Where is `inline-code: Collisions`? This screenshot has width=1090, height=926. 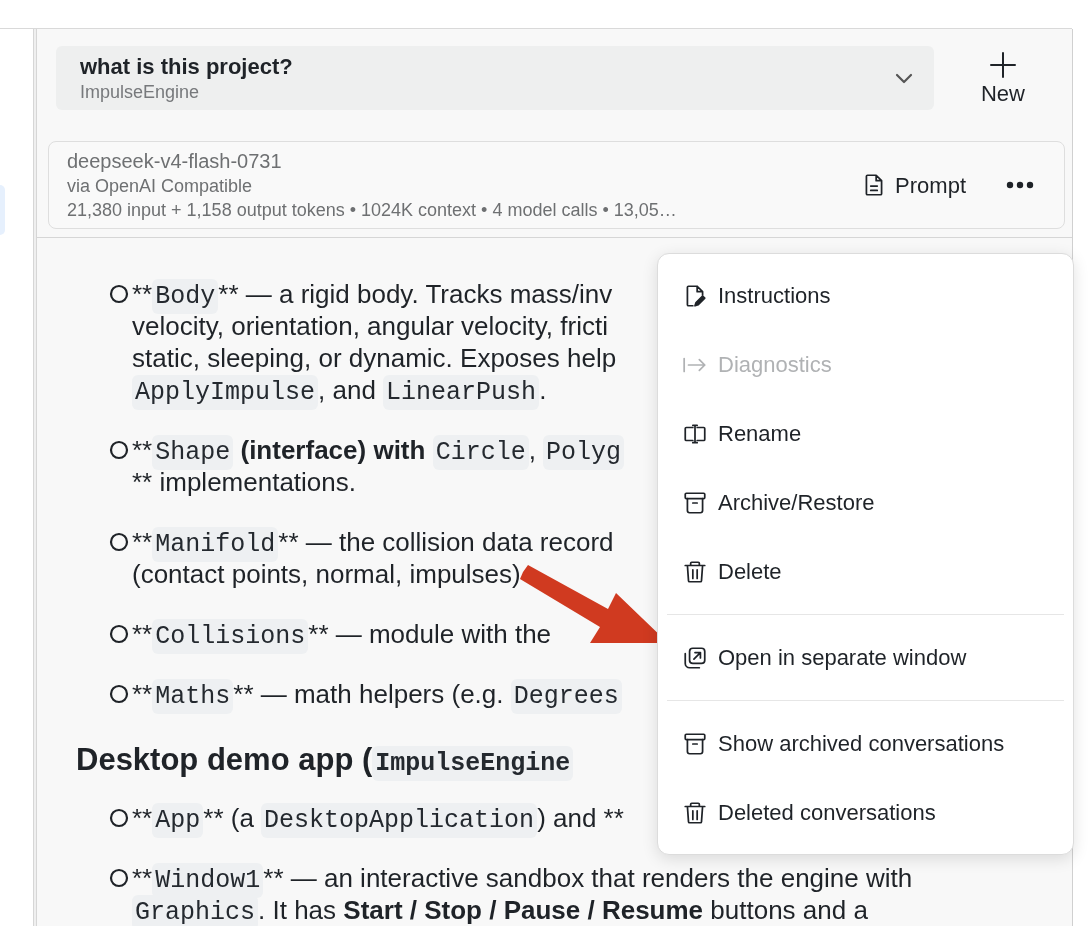 inline-code: Collisions is located at coordinates (230, 636).